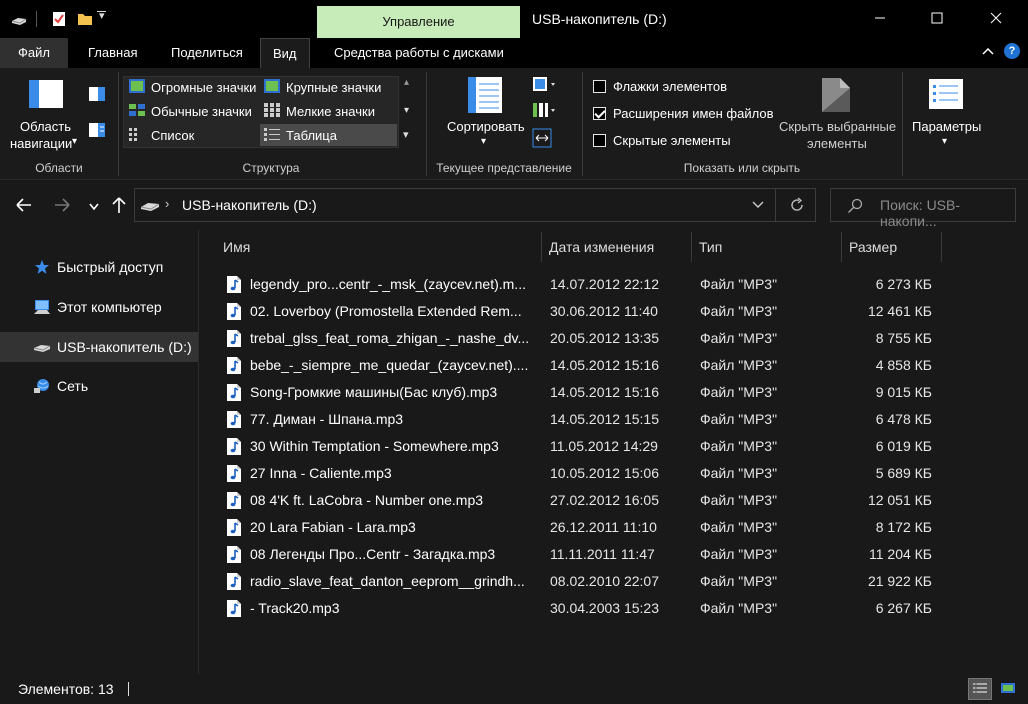  What do you see at coordinates (599, 86) in the screenshot?
I see `item-checkboxes-checkbox` at bounding box center [599, 86].